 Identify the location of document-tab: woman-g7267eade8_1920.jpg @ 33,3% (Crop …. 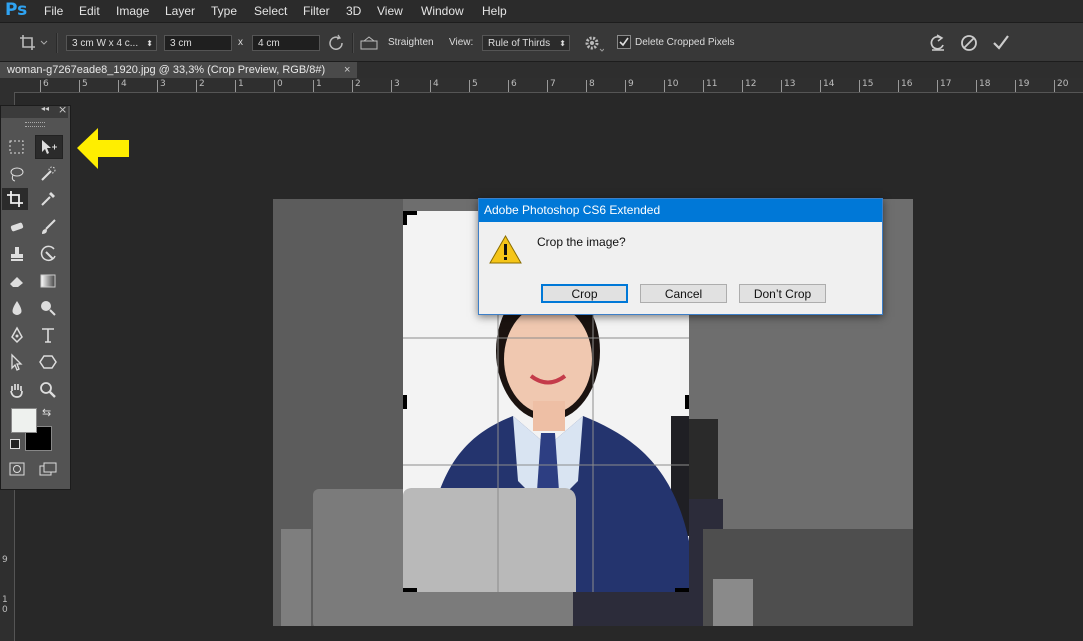
(178, 70).